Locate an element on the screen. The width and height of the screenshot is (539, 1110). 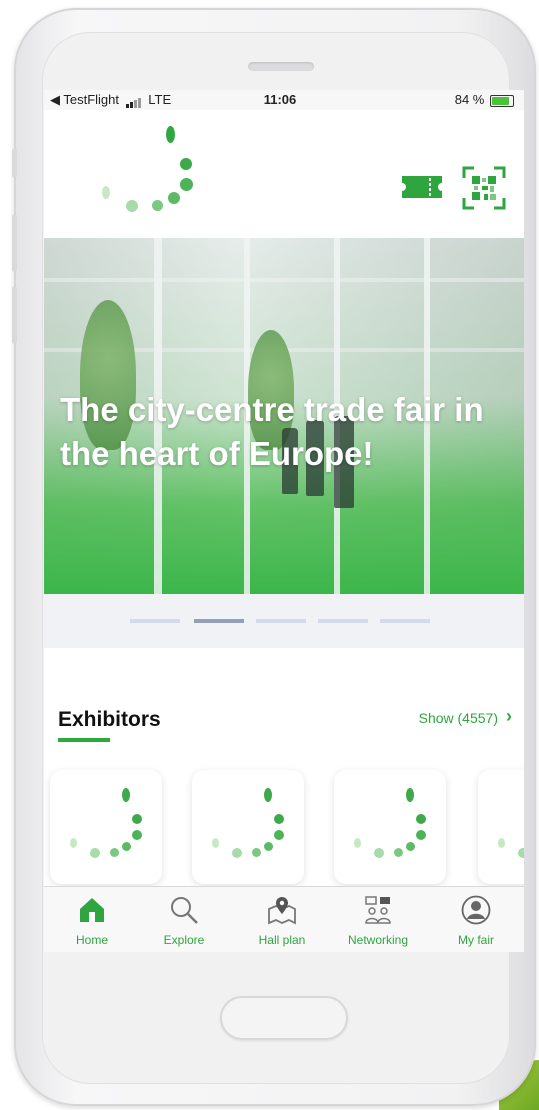
status-right: 84 % is located at coordinates (484, 99).